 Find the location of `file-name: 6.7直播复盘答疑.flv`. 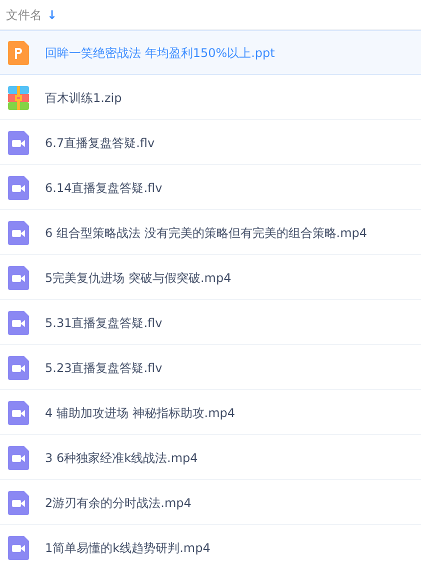

file-name: 6.7直播复盘答疑.flv is located at coordinates (100, 143).